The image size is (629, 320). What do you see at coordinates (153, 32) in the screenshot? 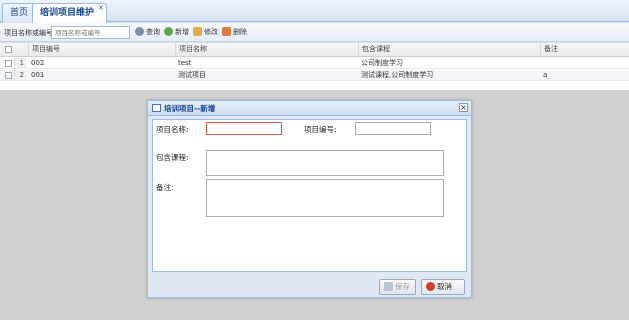
I see `query-button-label: 查询` at bounding box center [153, 32].